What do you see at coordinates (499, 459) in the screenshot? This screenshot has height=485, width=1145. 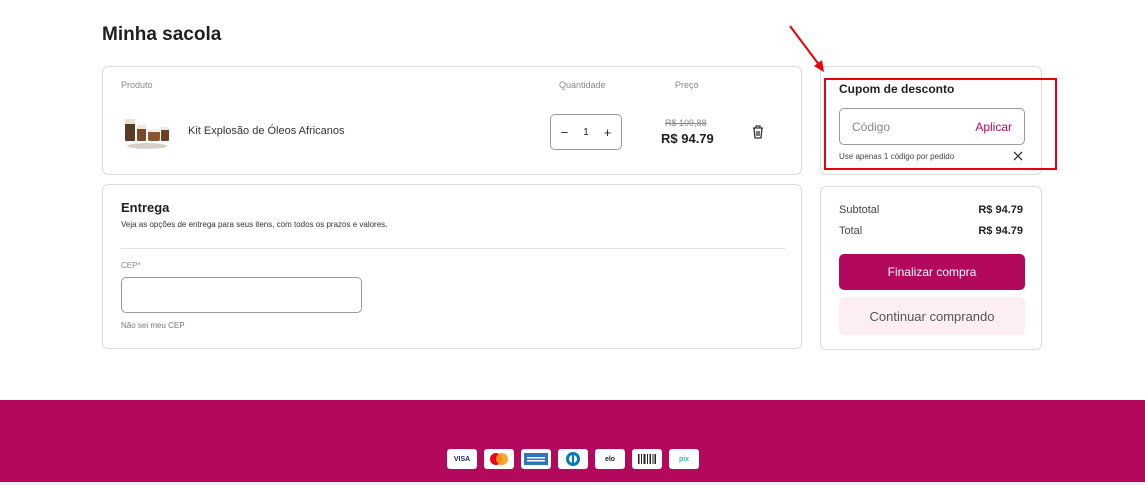 I see `mastercard-icon` at bounding box center [499, 459].